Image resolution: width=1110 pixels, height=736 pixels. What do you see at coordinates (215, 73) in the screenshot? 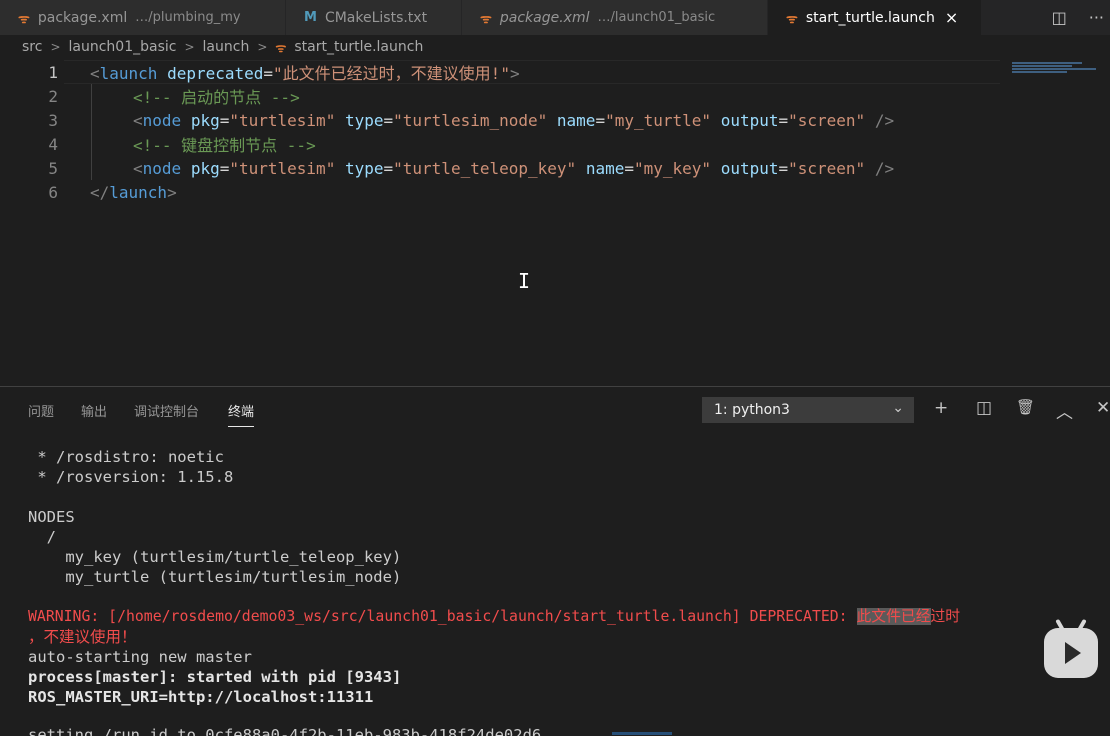
I see `attr-name: deprecated` at bounding box center [215, 73].